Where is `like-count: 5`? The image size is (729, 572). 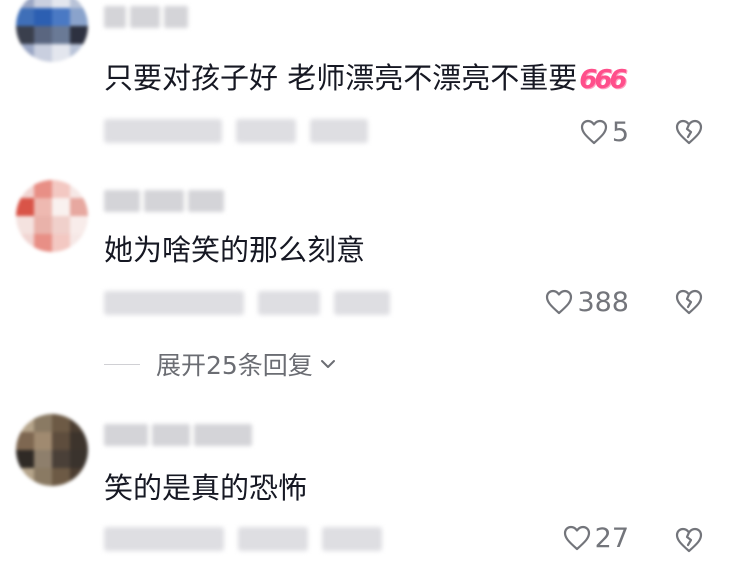 like-count: 5 is located at coordinates (620, 132).